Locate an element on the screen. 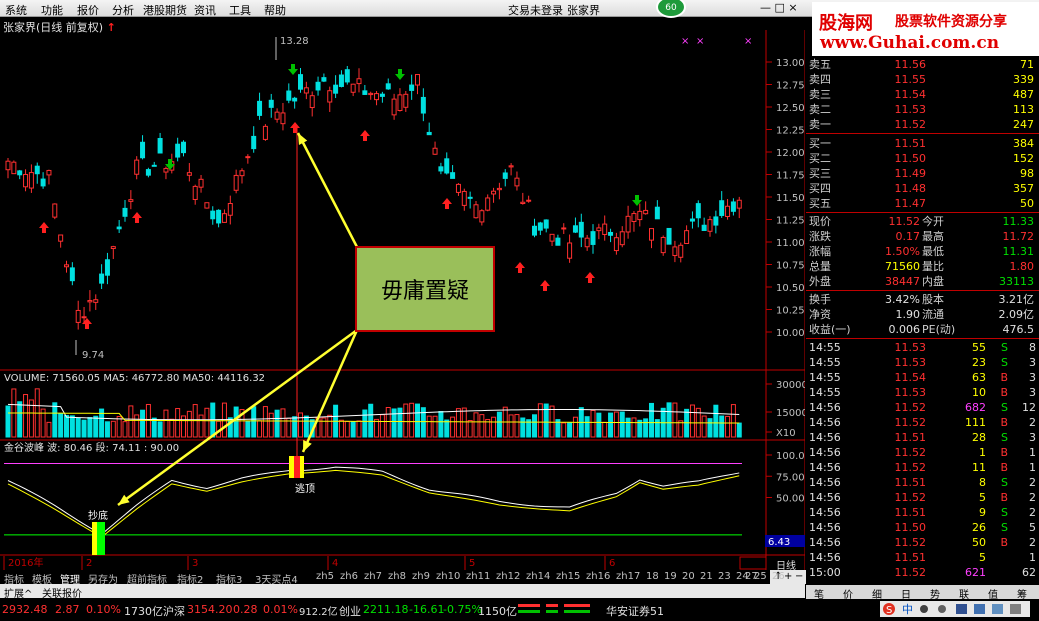 This screenshot has height=621, width=1039. indicator-tab-24: 23 is located at coordinates (724, 576).